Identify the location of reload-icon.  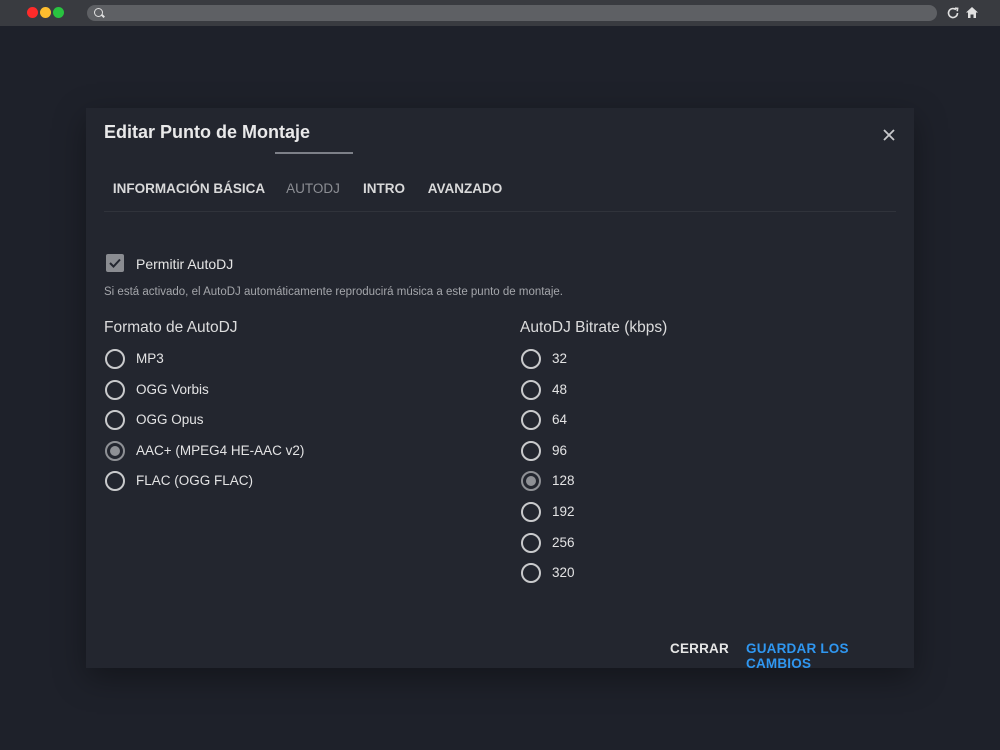
(953, 13).